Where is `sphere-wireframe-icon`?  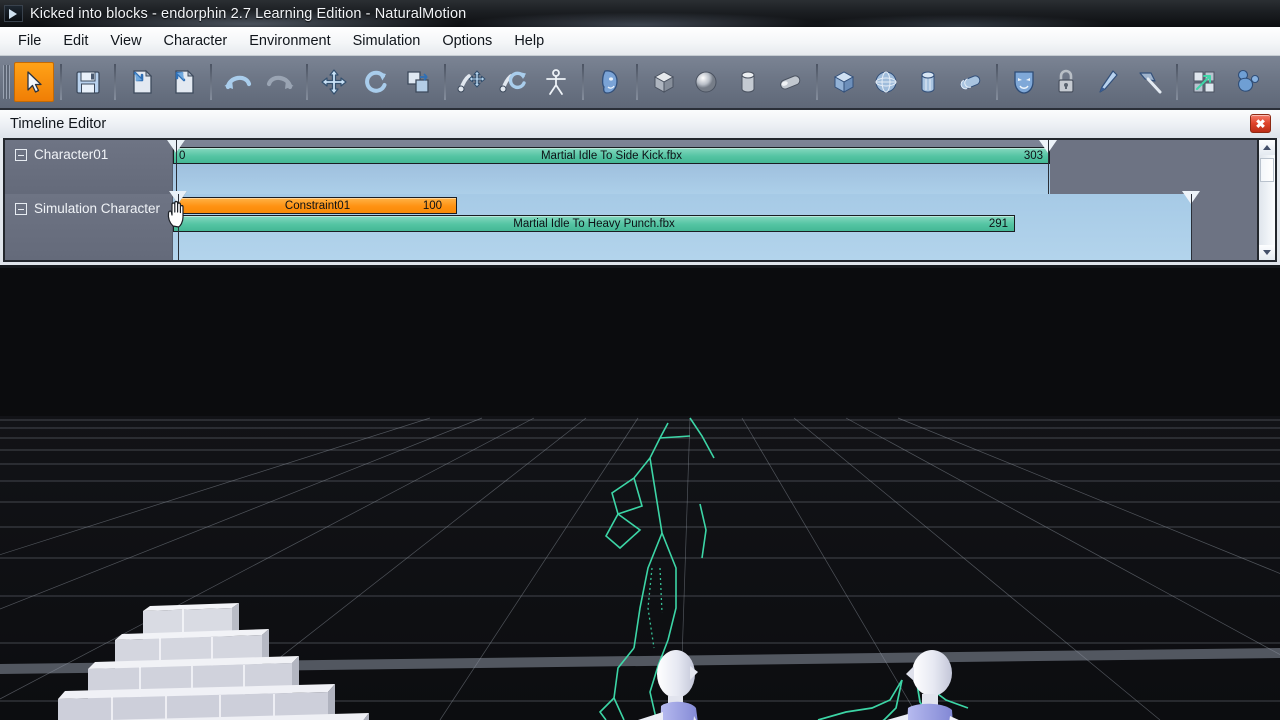 sphere-wireframe-icon is located at coordinates (886, 82).